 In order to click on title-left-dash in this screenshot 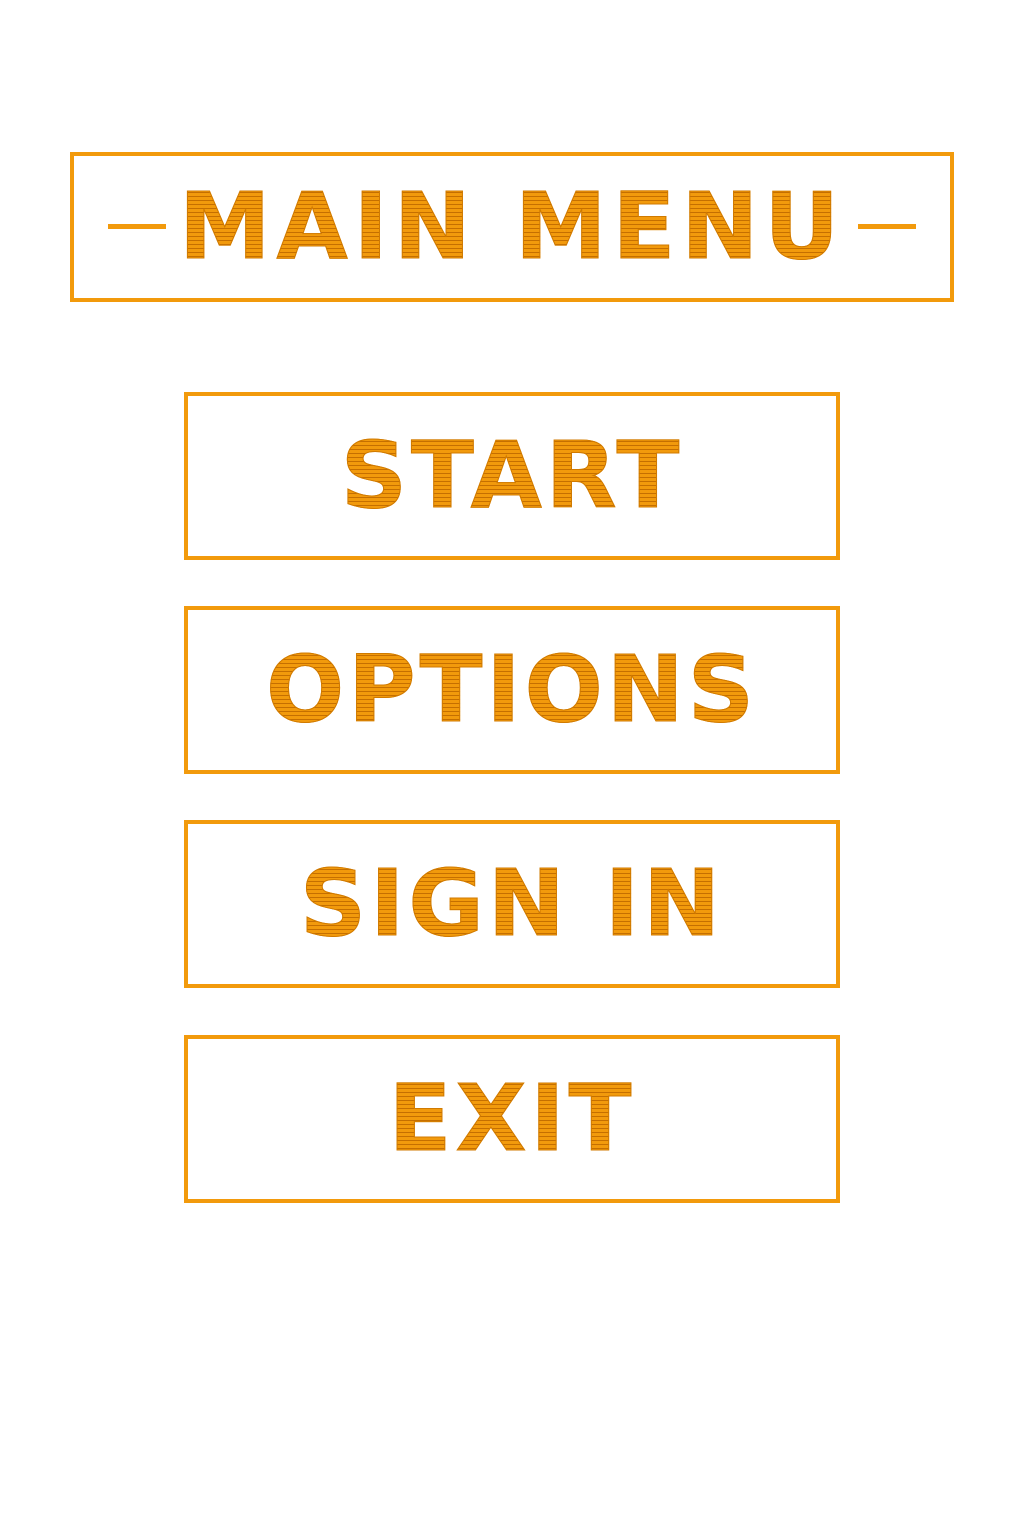, I will do `click(137, 226)`.